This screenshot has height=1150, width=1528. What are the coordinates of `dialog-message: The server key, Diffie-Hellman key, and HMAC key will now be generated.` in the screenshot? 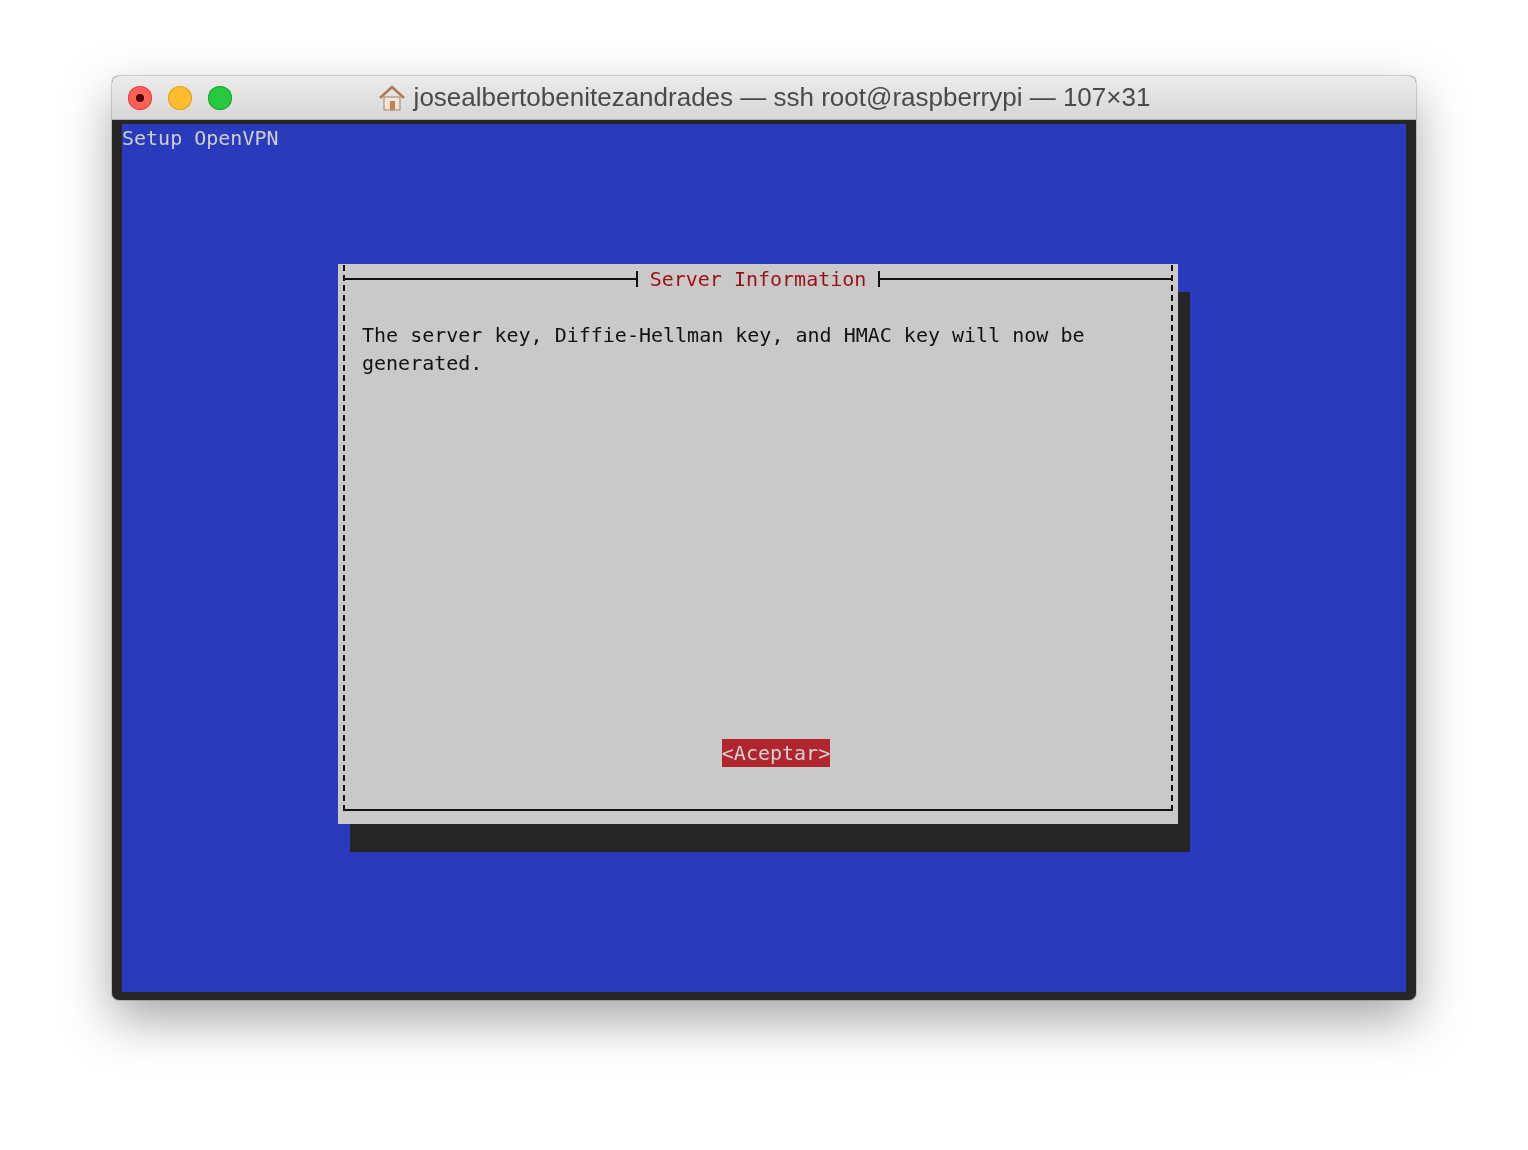 It's located at (724, 349).